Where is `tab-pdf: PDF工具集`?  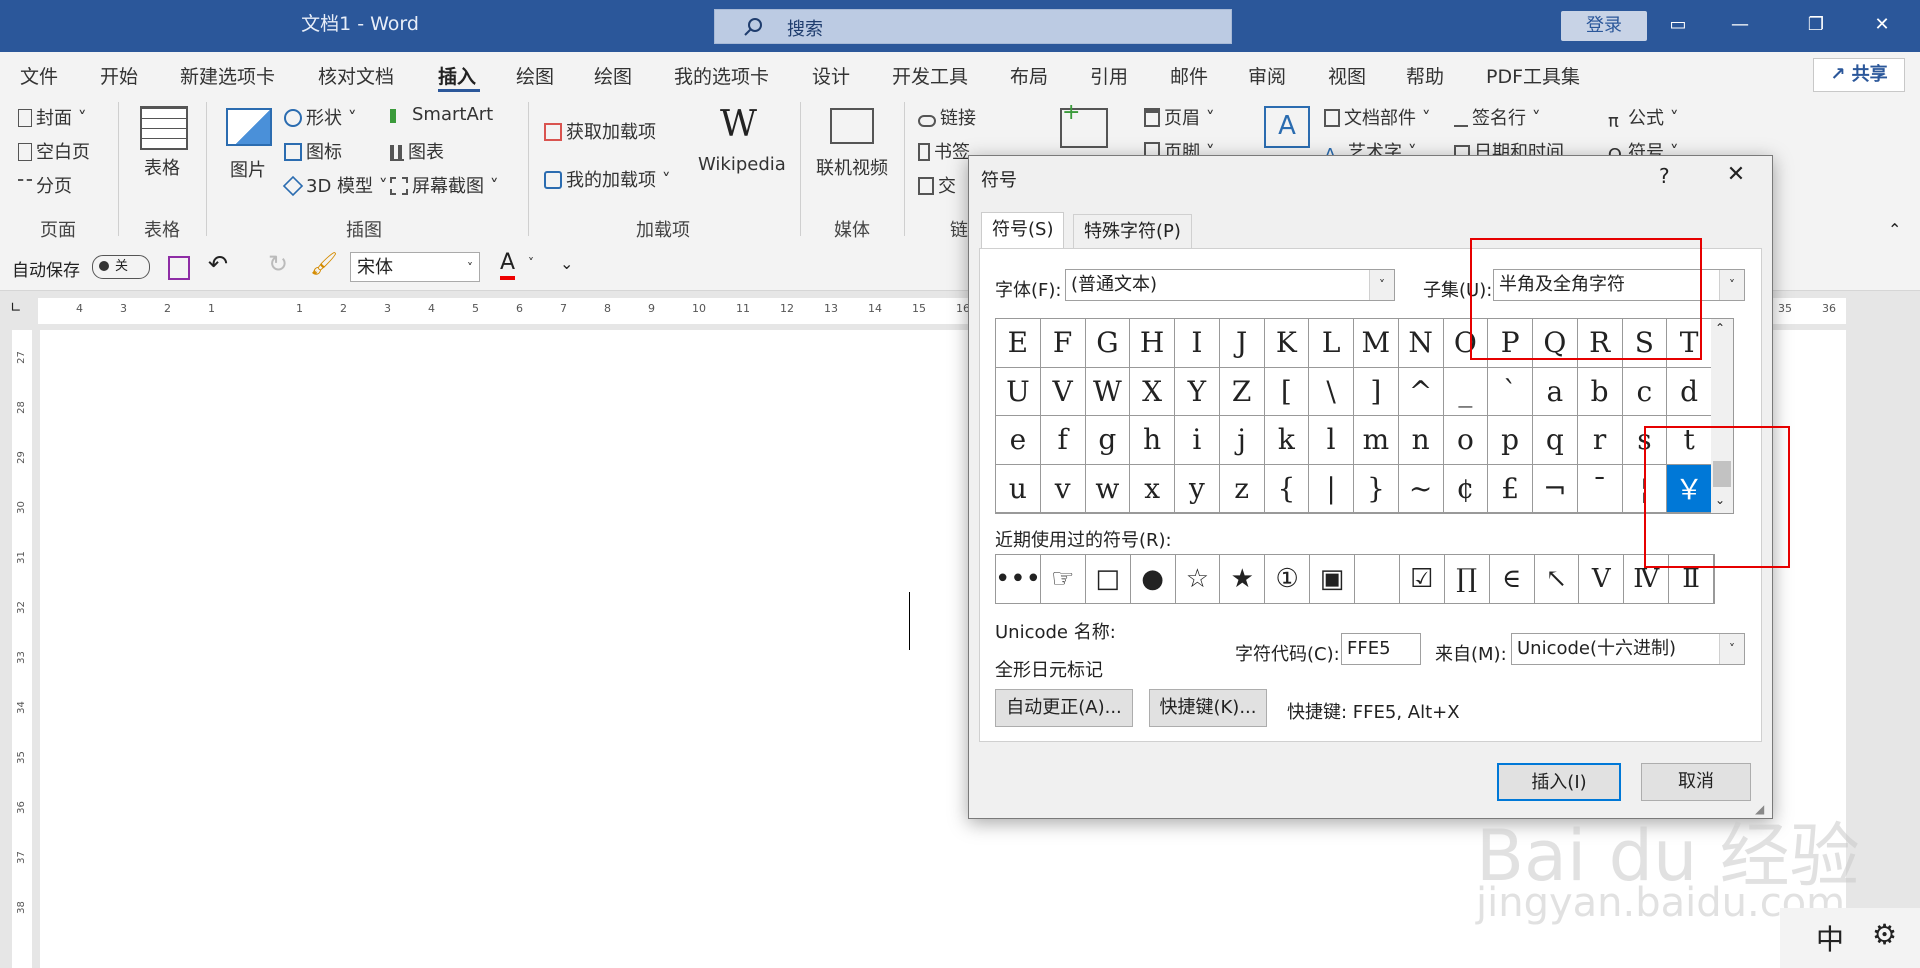
tab-pdf: PDF工具集 is located at coordinates (1533, 75).